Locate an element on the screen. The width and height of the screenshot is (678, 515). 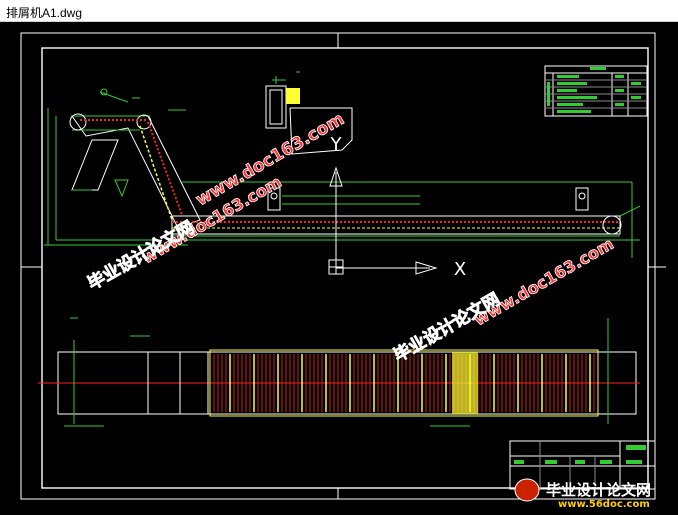
site-logo: 毕业设计论文网 www.56doc.com is located at coordinates (582, 494).